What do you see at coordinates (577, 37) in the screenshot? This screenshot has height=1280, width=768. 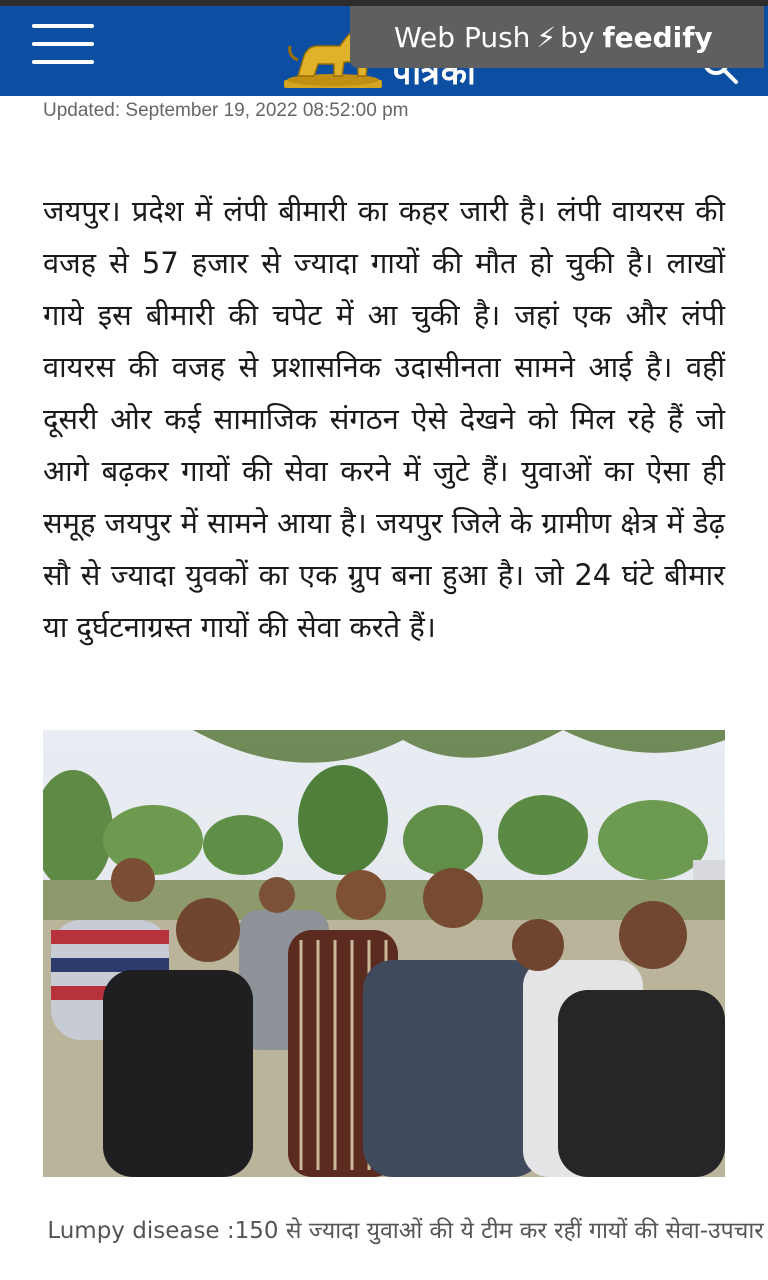 I see `web-push-by: by` at bounding box center [577, 37].